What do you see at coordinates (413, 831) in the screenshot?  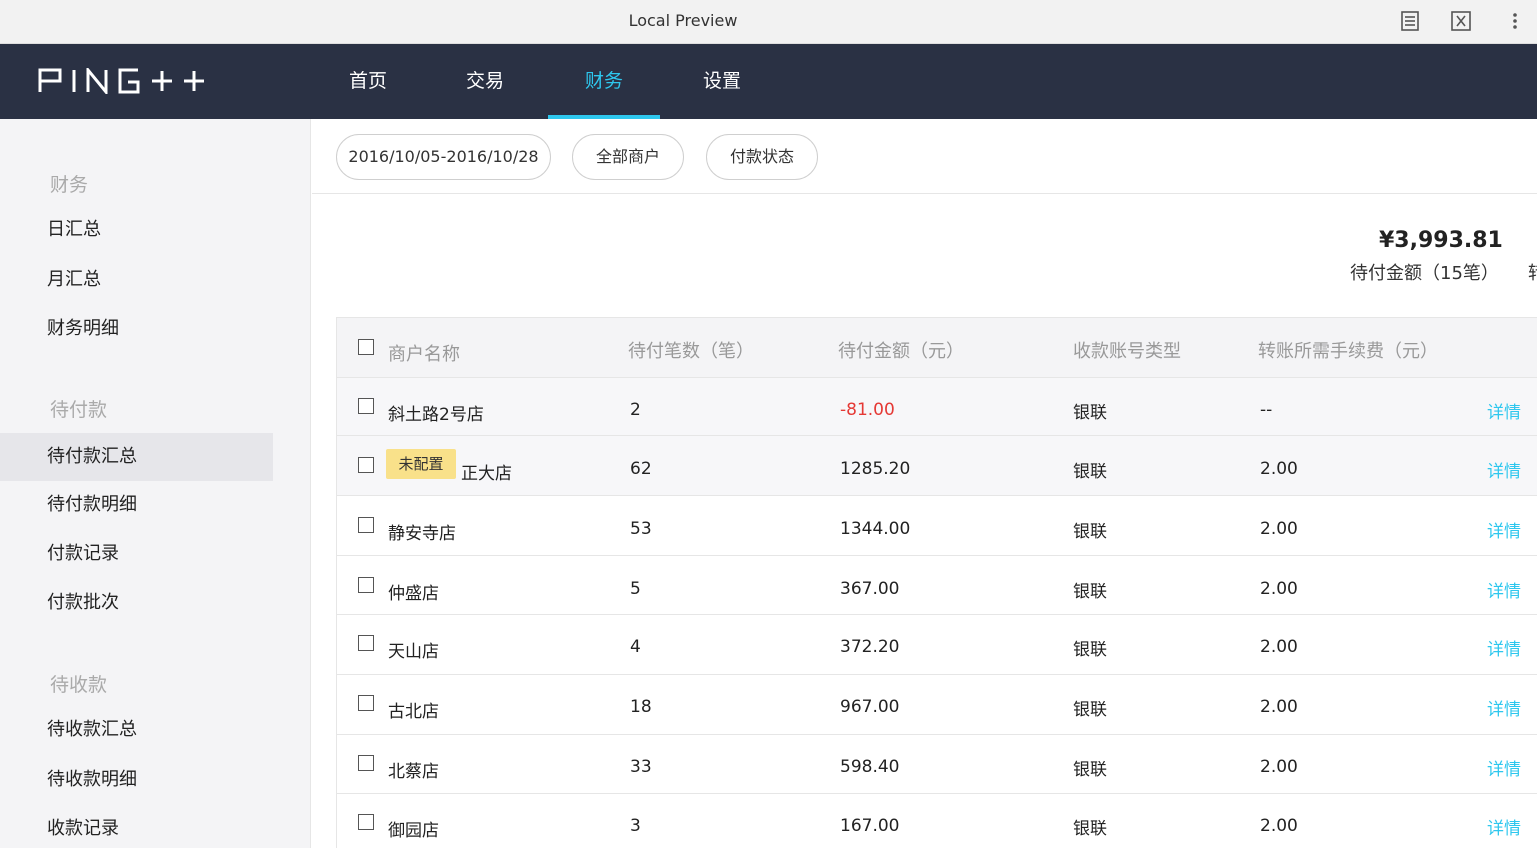 I see `merchant-name: 御园店` at bounding box center [413, 831].